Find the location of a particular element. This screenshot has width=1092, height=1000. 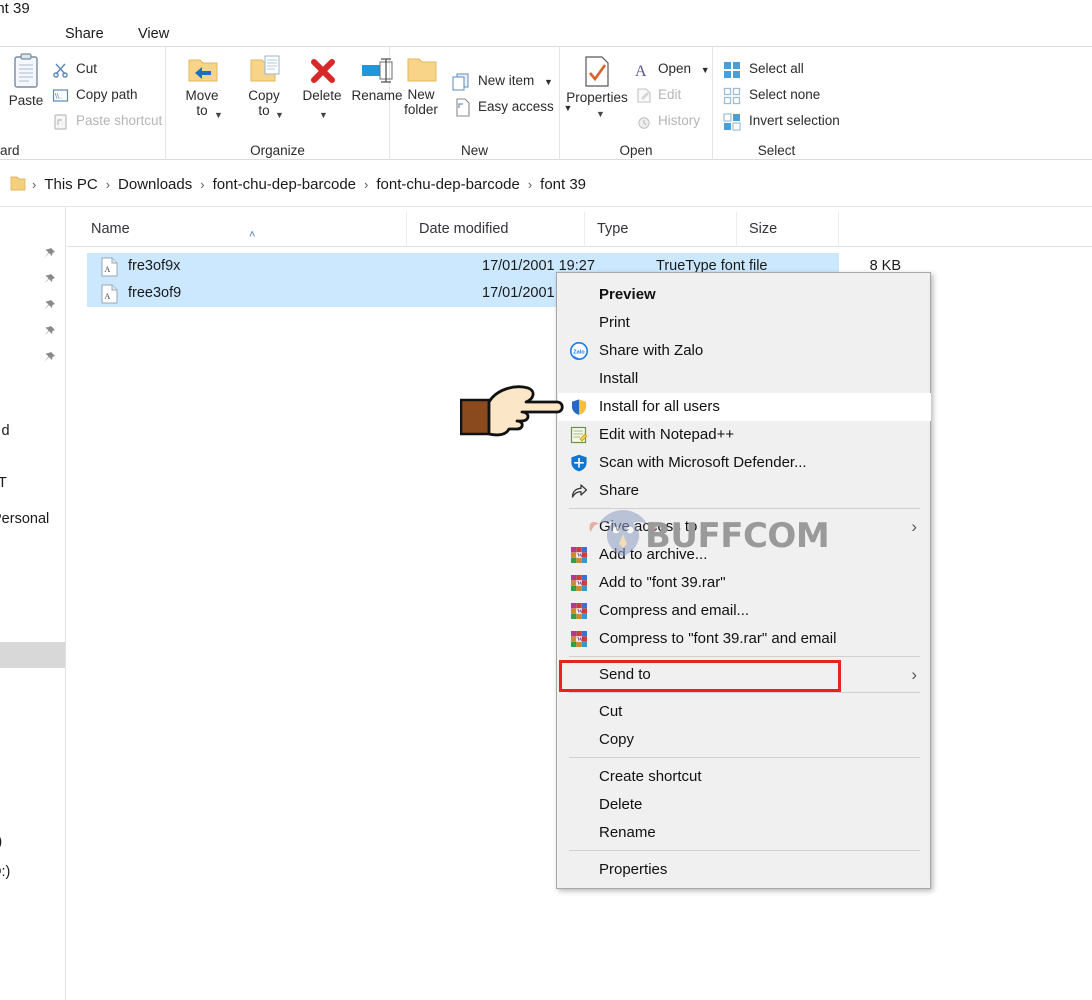

select-none-icon is located at coordinates (732, 96).